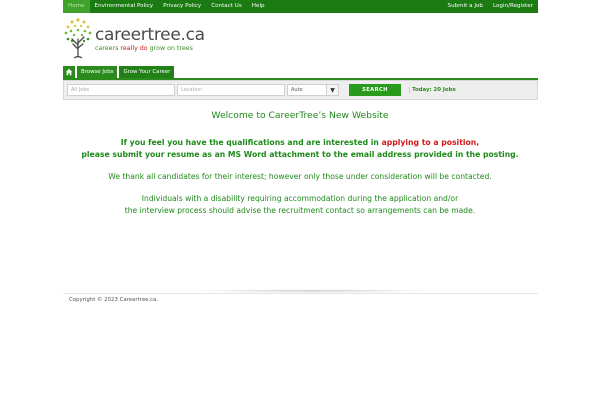 The width and height of the screenshot is (600, 400). I want to click on topbar-link-privacy-policy: Privacy Policy, so click(182, 6).